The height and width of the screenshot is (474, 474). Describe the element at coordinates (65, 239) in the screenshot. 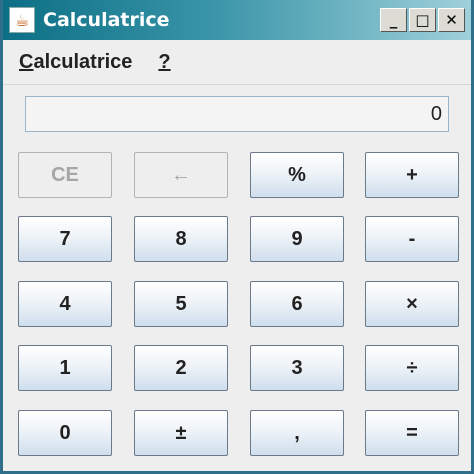

I see `key-7: 7` at that location.